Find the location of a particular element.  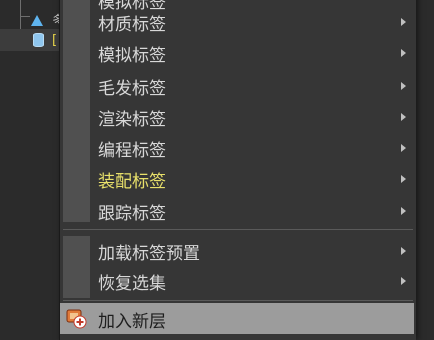

menu-item-label: 加入新层 is located at coordinates (132, 322).